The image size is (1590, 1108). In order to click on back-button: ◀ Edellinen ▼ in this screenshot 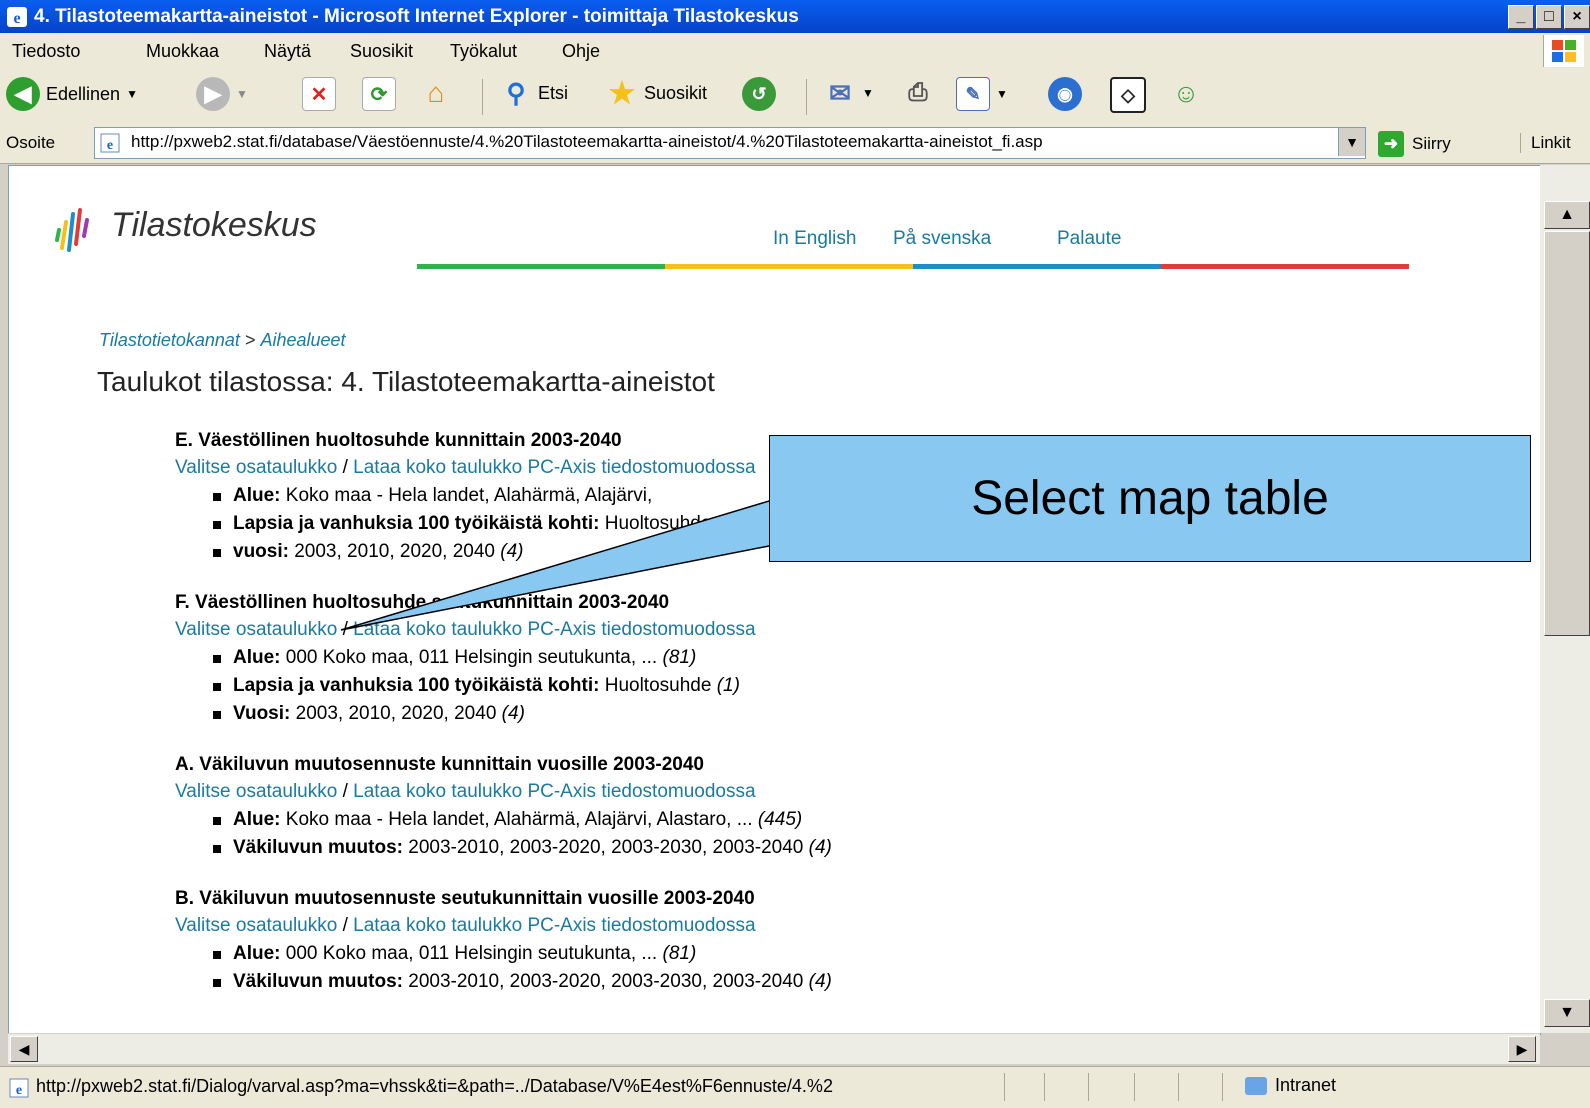, I will do `click(72, 94)`.